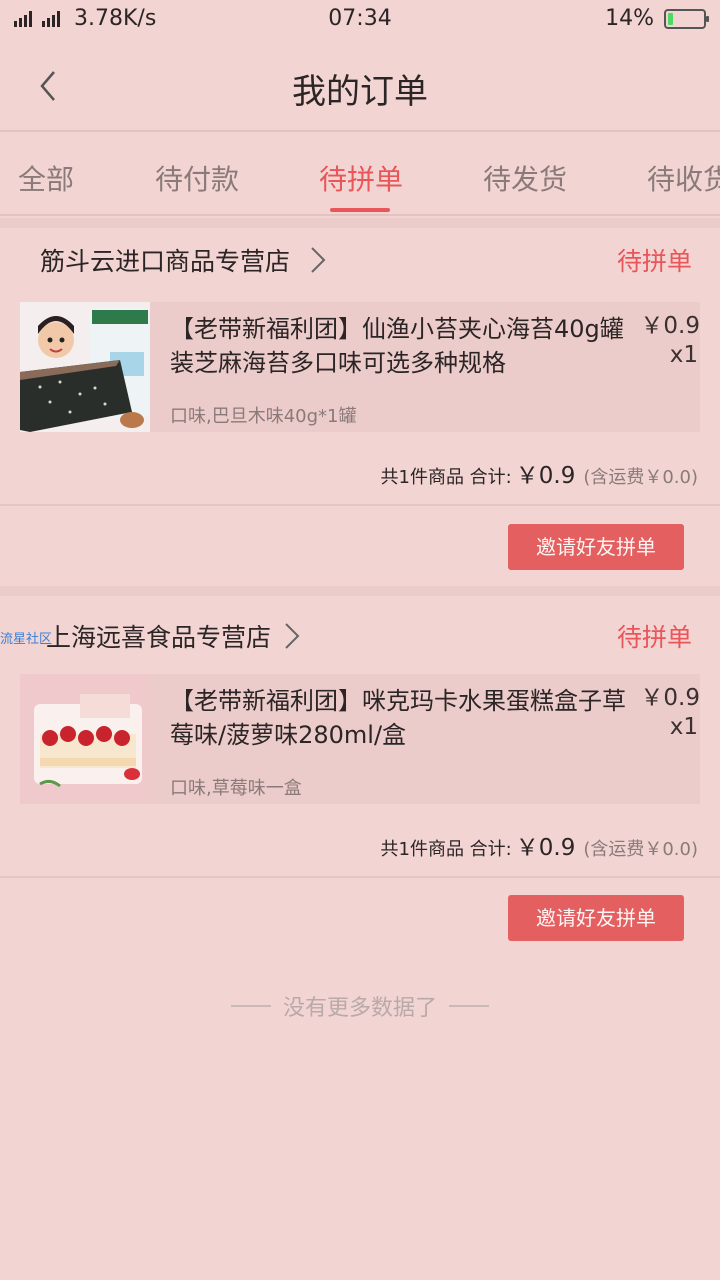 The image size is (720, 1280). I want to click on no-more-data: 没有更多数据了, so click(360, 1006).